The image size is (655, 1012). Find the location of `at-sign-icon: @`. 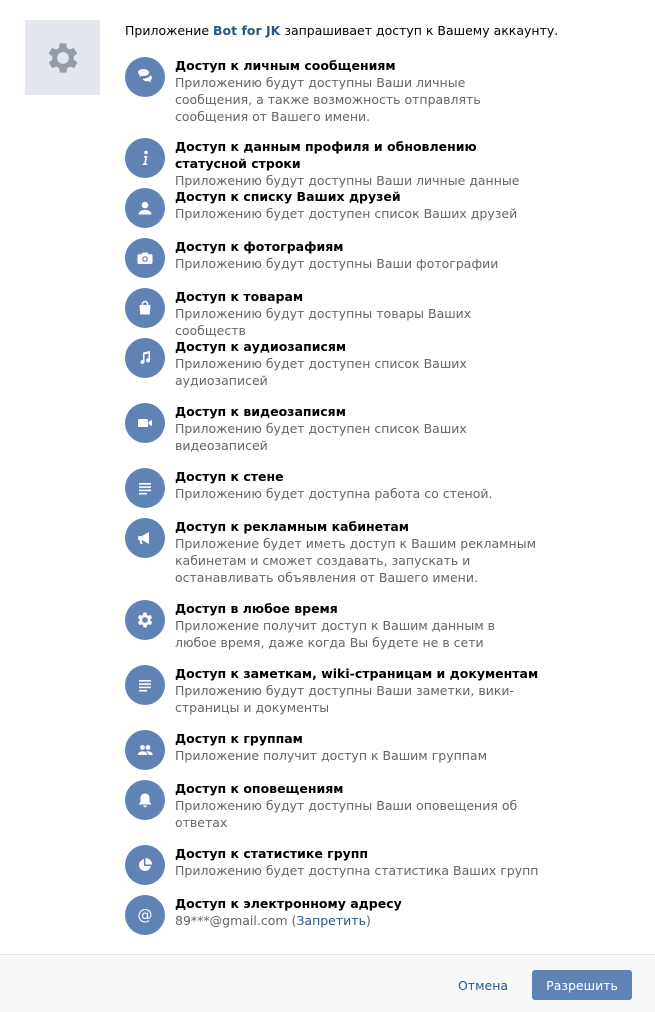

at-sign-icon: @ is located at coordinates (145, 915).